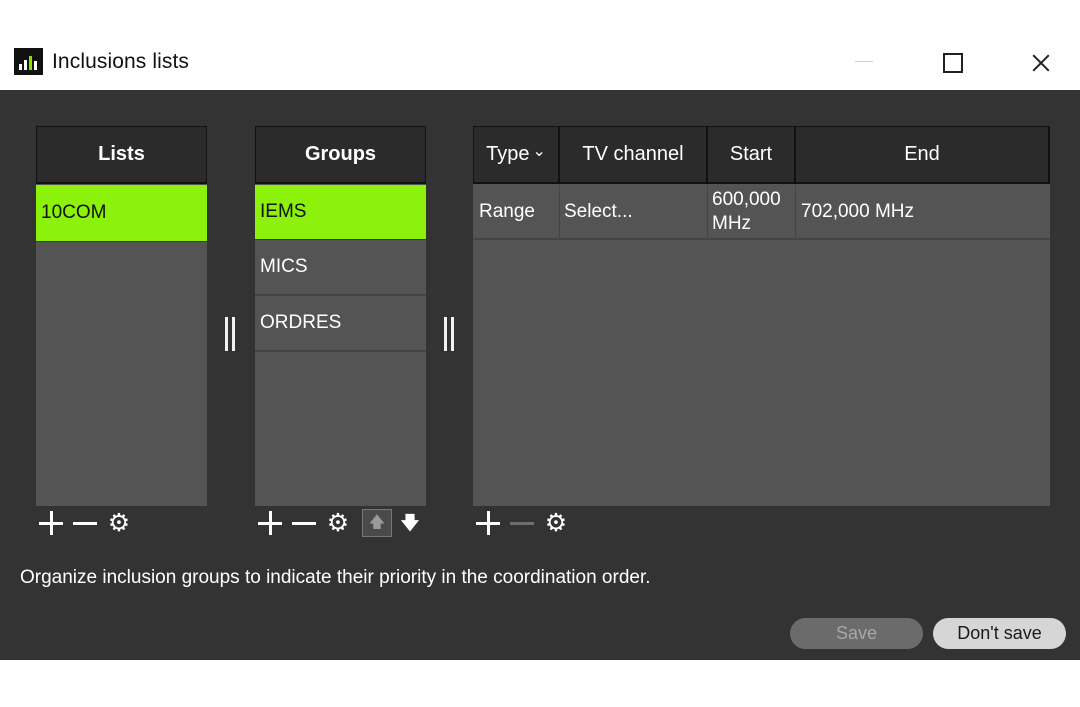 The width and height of the screenshot is (1080, 707). I want to click on groups-panel: Groups IEMS MICS ORDRES, so click(340, 316).